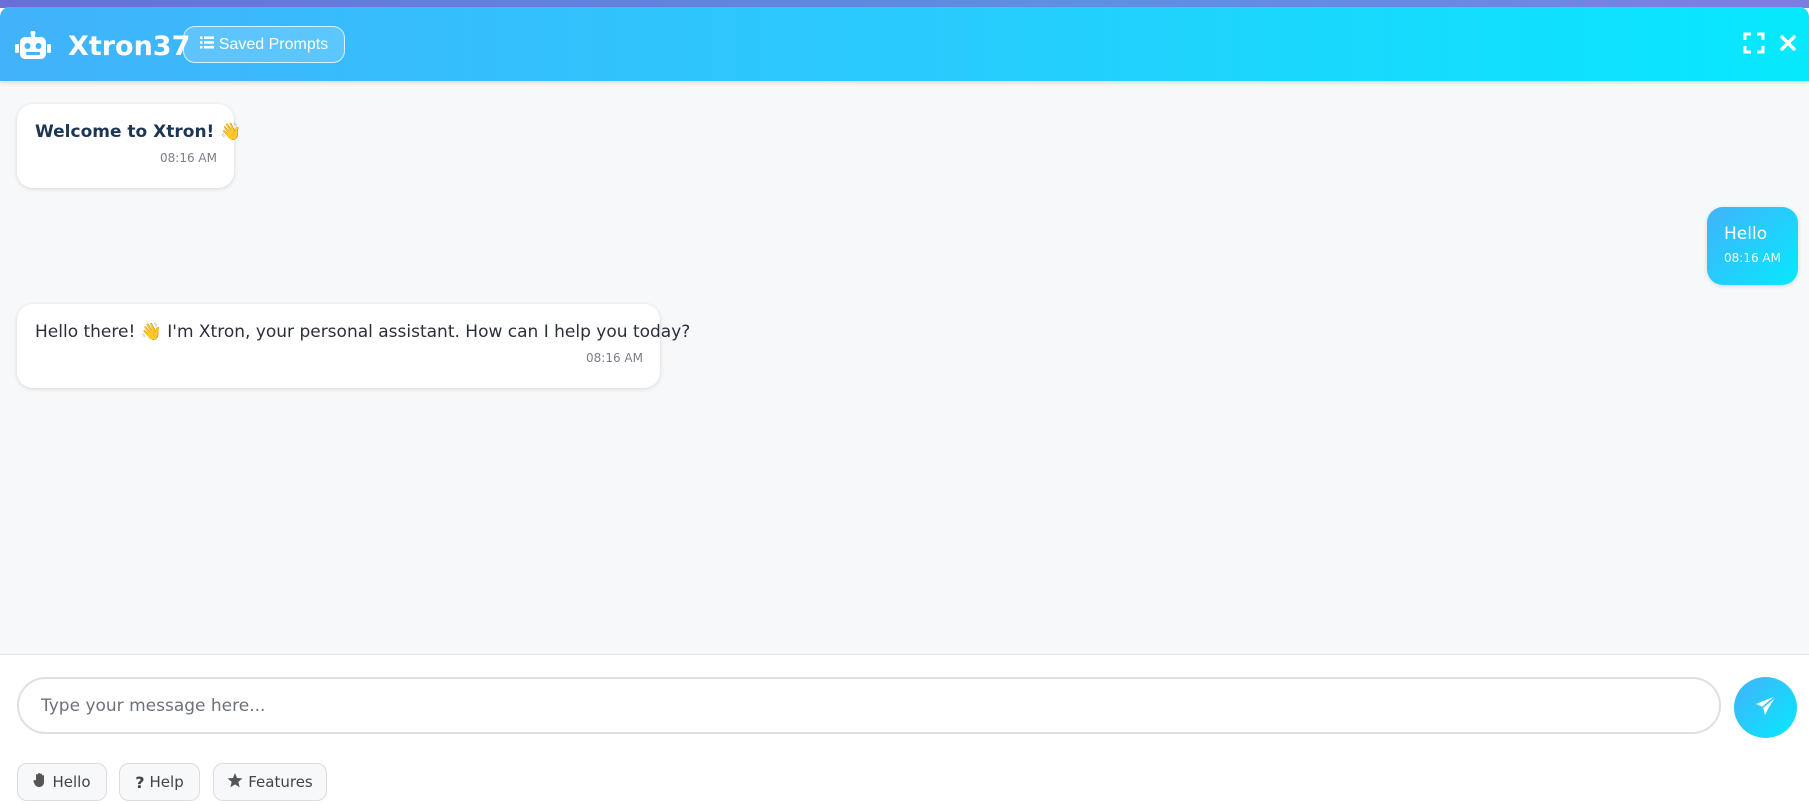 The image size is (1809, 804). I want to click on hand-icon, so click(40, 782).